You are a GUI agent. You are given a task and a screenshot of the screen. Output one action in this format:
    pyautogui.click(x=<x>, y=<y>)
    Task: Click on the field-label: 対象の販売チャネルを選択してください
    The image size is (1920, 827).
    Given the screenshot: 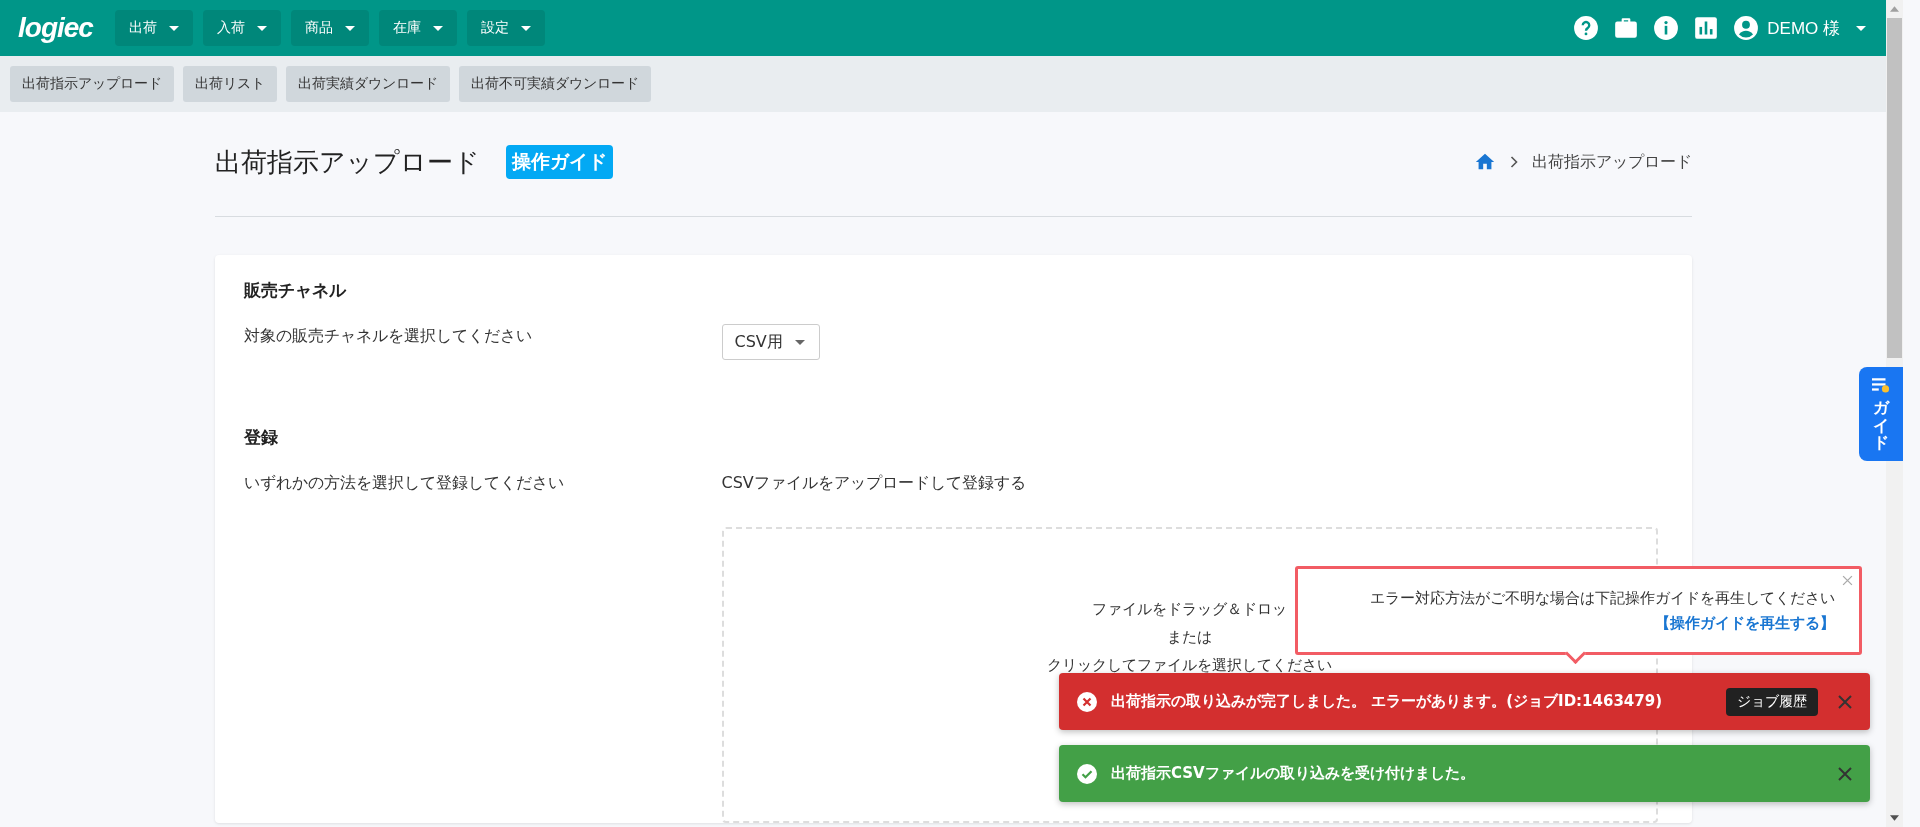 What is the action you would take?
    pyautogui.click(x=388, y=336)
    